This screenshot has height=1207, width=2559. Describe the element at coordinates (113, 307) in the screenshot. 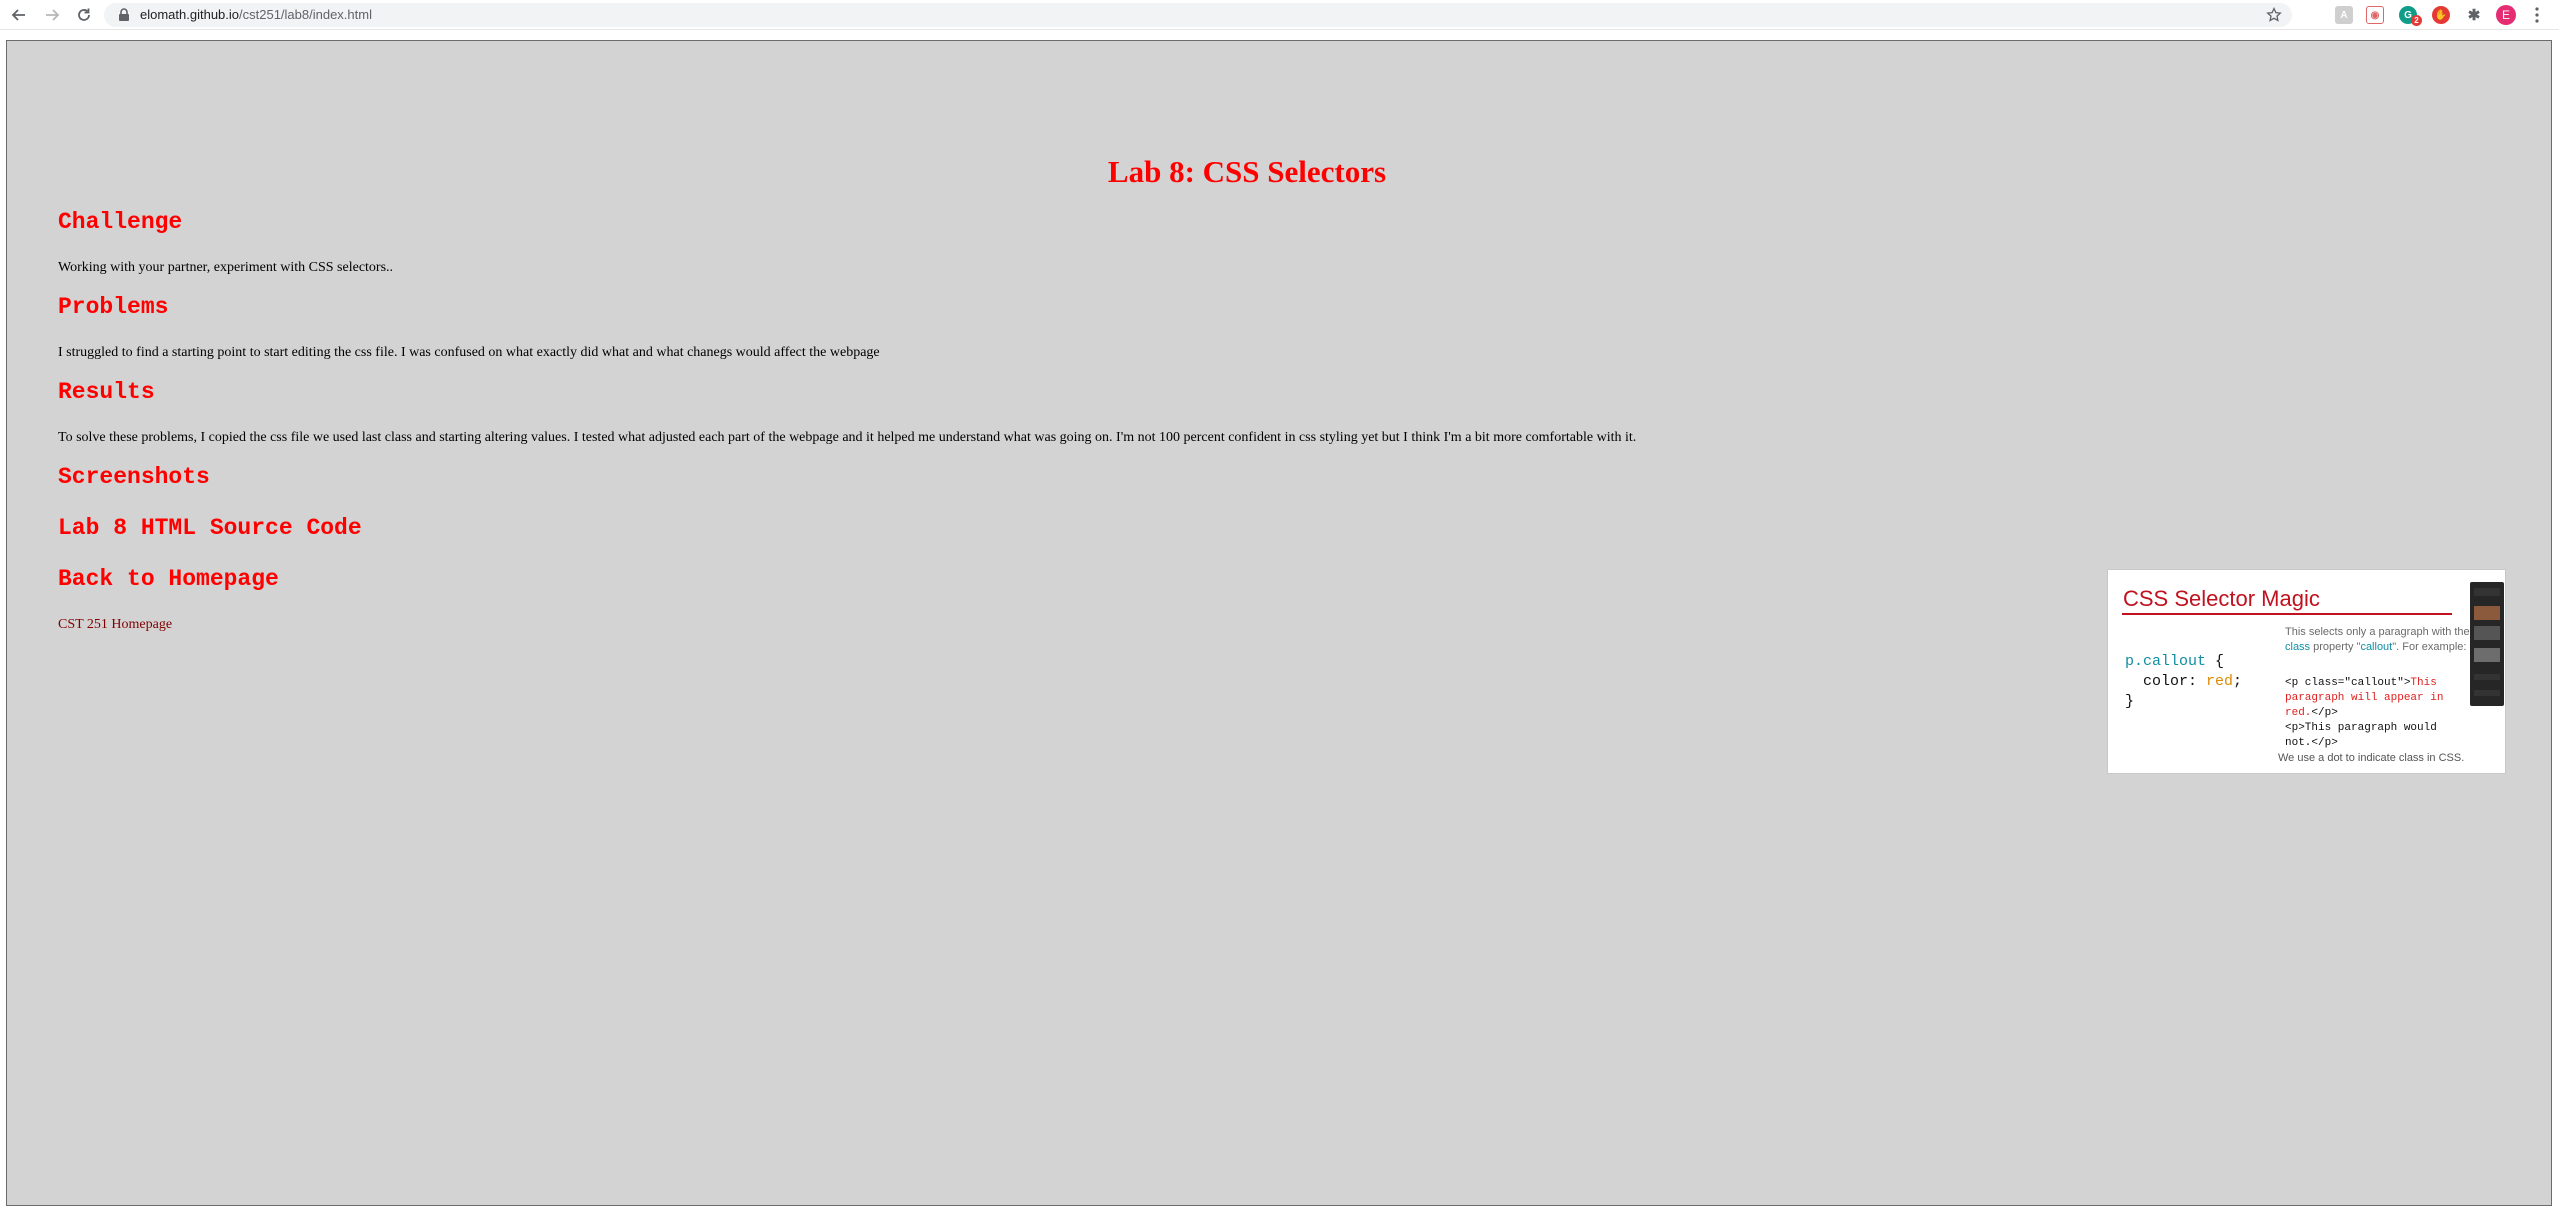

I see `problems-heading: Problems` at that location.